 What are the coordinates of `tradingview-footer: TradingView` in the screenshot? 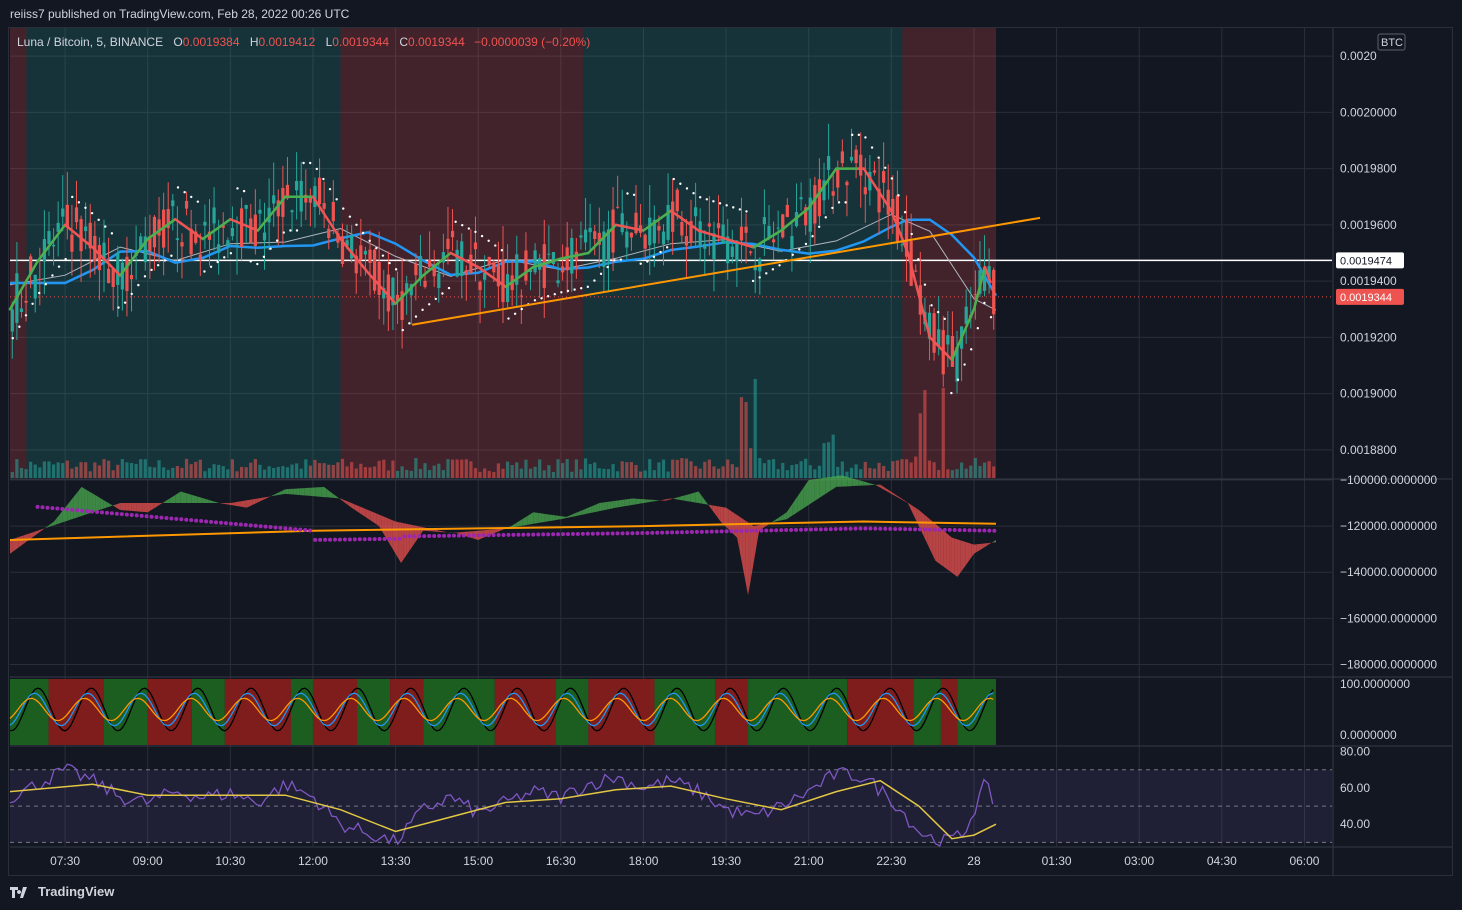 It's located at (62, 891).